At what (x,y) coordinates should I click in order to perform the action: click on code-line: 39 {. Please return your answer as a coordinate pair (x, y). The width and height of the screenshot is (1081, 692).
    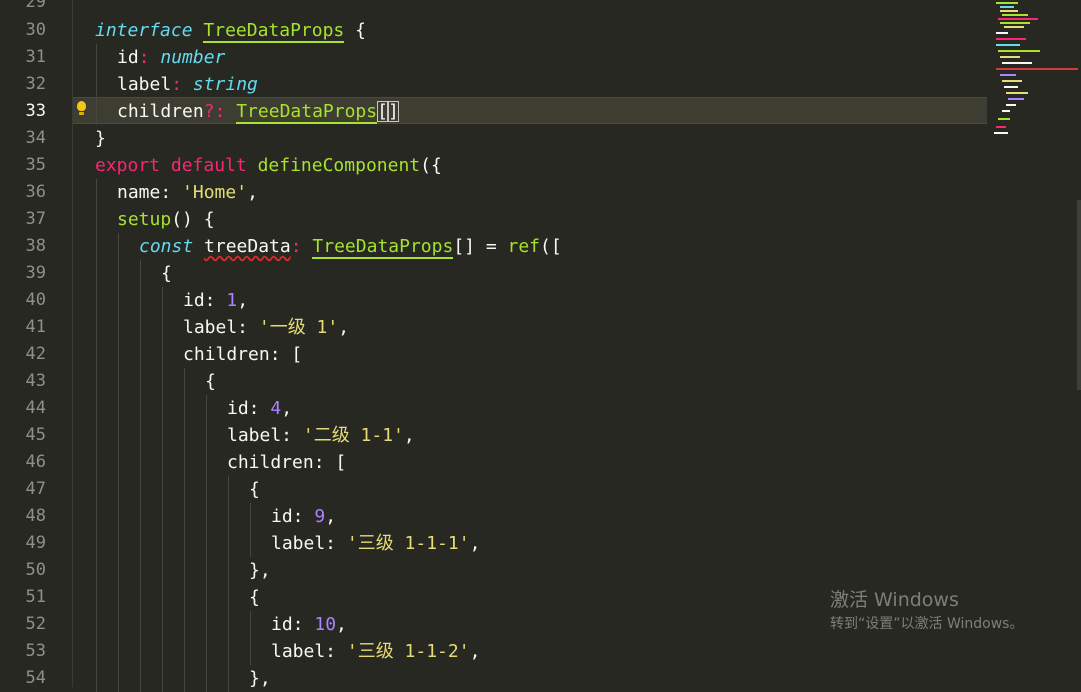
    Looking at the image, I should click on (495, 273).